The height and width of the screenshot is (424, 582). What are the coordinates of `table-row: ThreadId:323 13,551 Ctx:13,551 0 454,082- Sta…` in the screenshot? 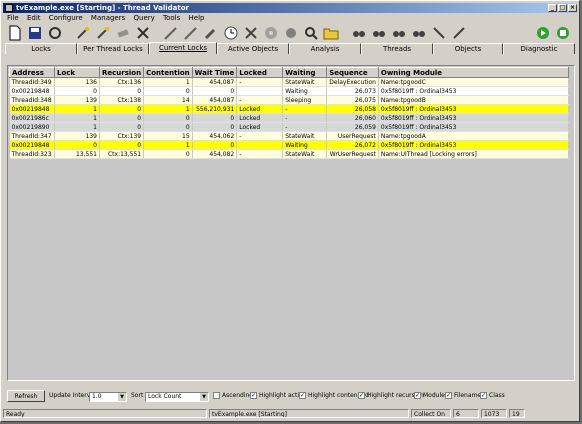 It's located at (289, 154).